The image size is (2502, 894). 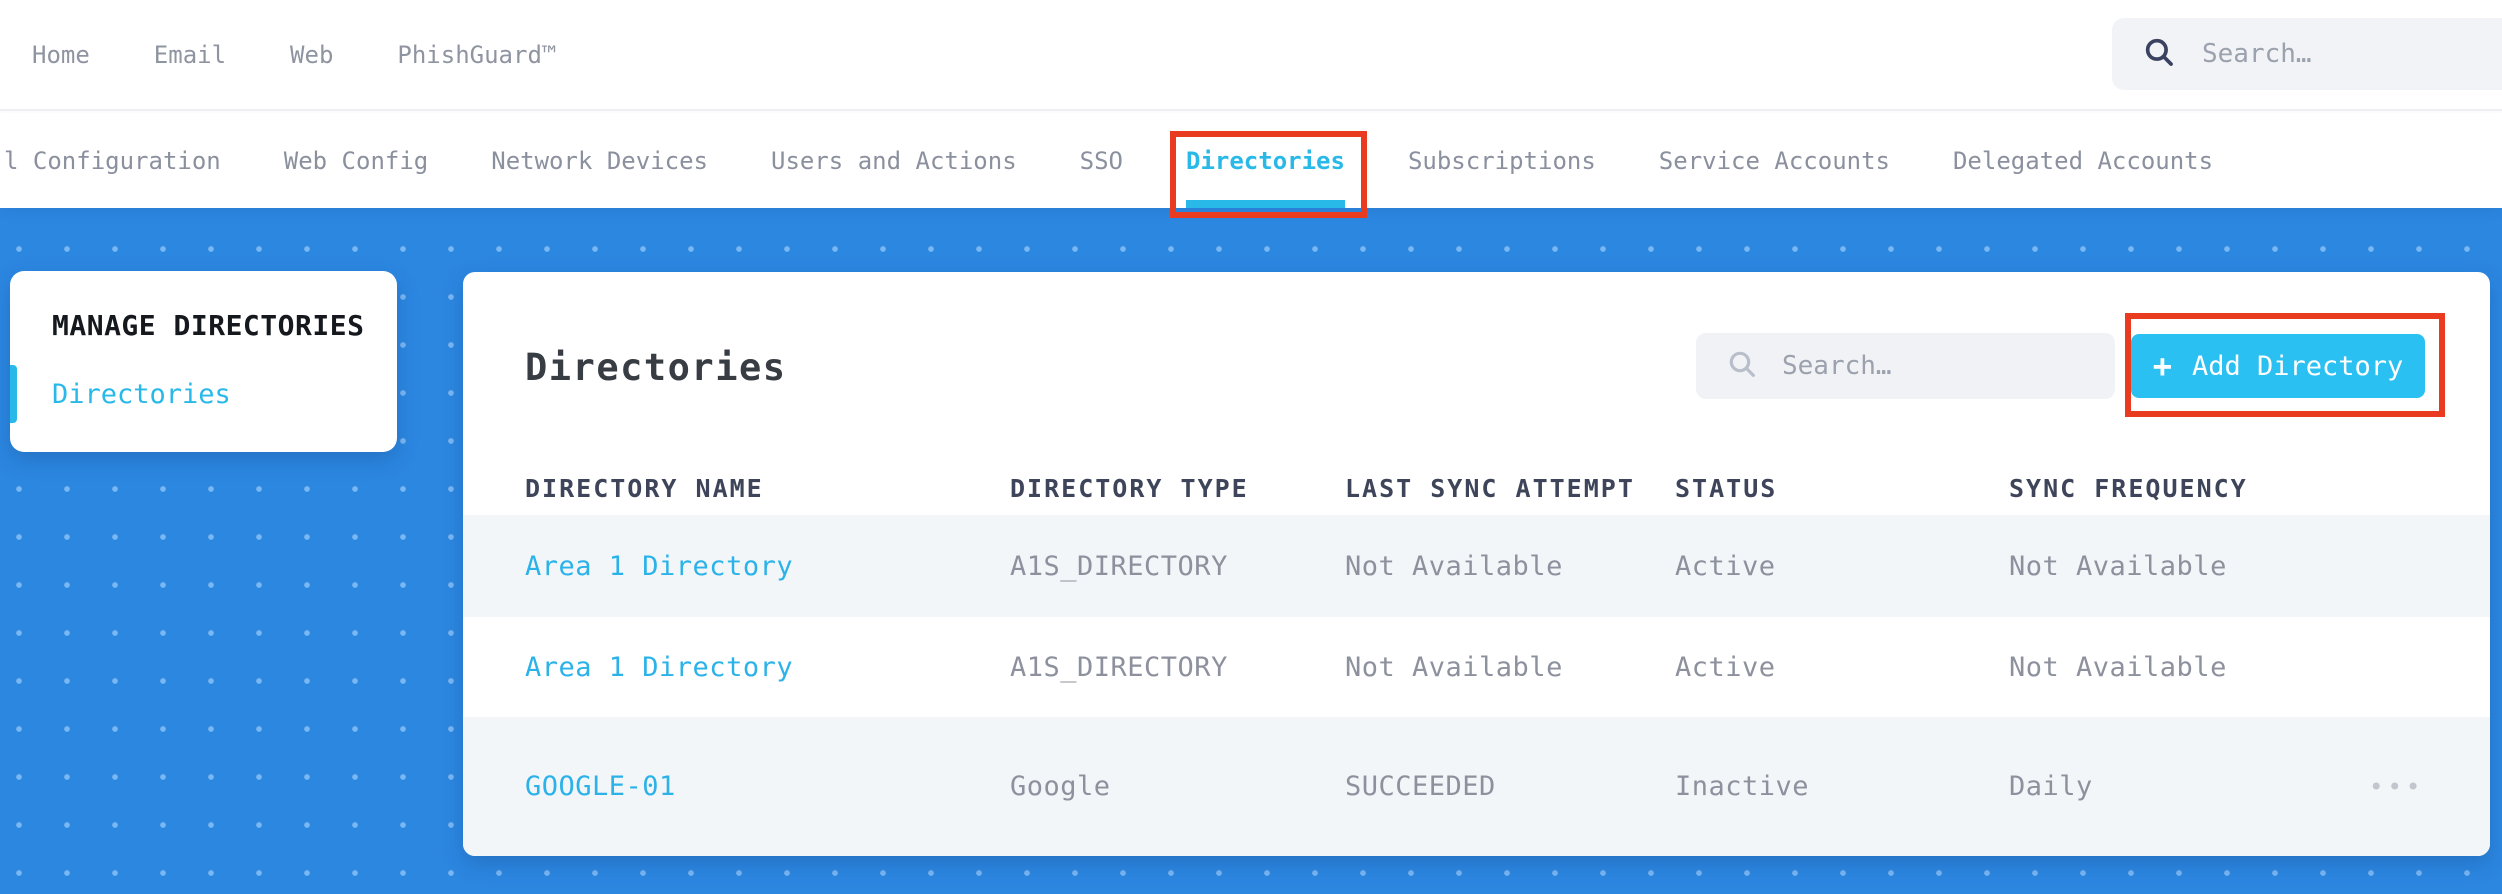 What do you see at coordinates (311, 55) in the screenshot?
I see `top-nav-web: Web` at bounding box center [311, 55].